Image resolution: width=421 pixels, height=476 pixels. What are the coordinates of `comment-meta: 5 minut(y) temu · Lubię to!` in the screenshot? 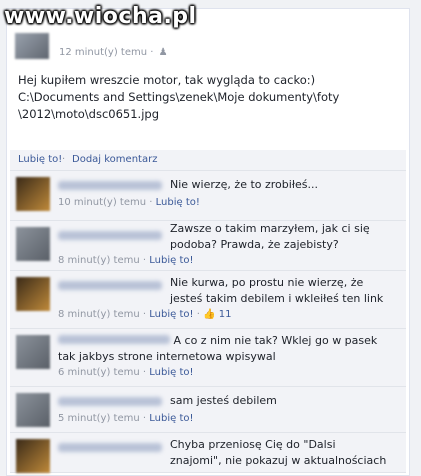 It's located at (126, 418).